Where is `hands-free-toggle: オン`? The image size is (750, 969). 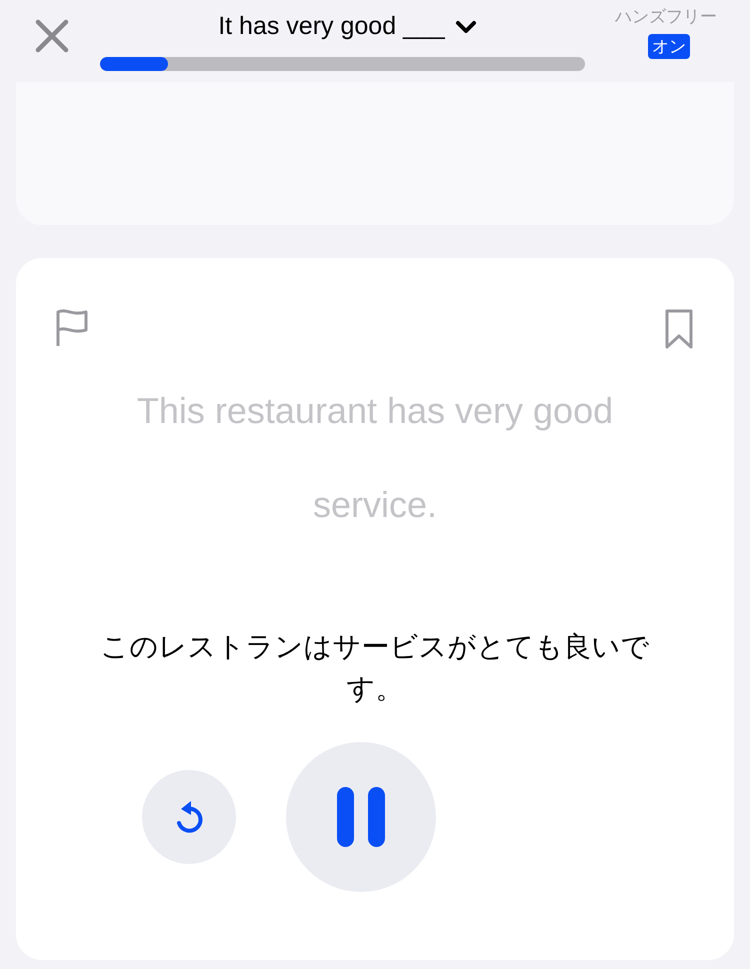 hands-free-toggle: オン is located at coordinates (669, 46).